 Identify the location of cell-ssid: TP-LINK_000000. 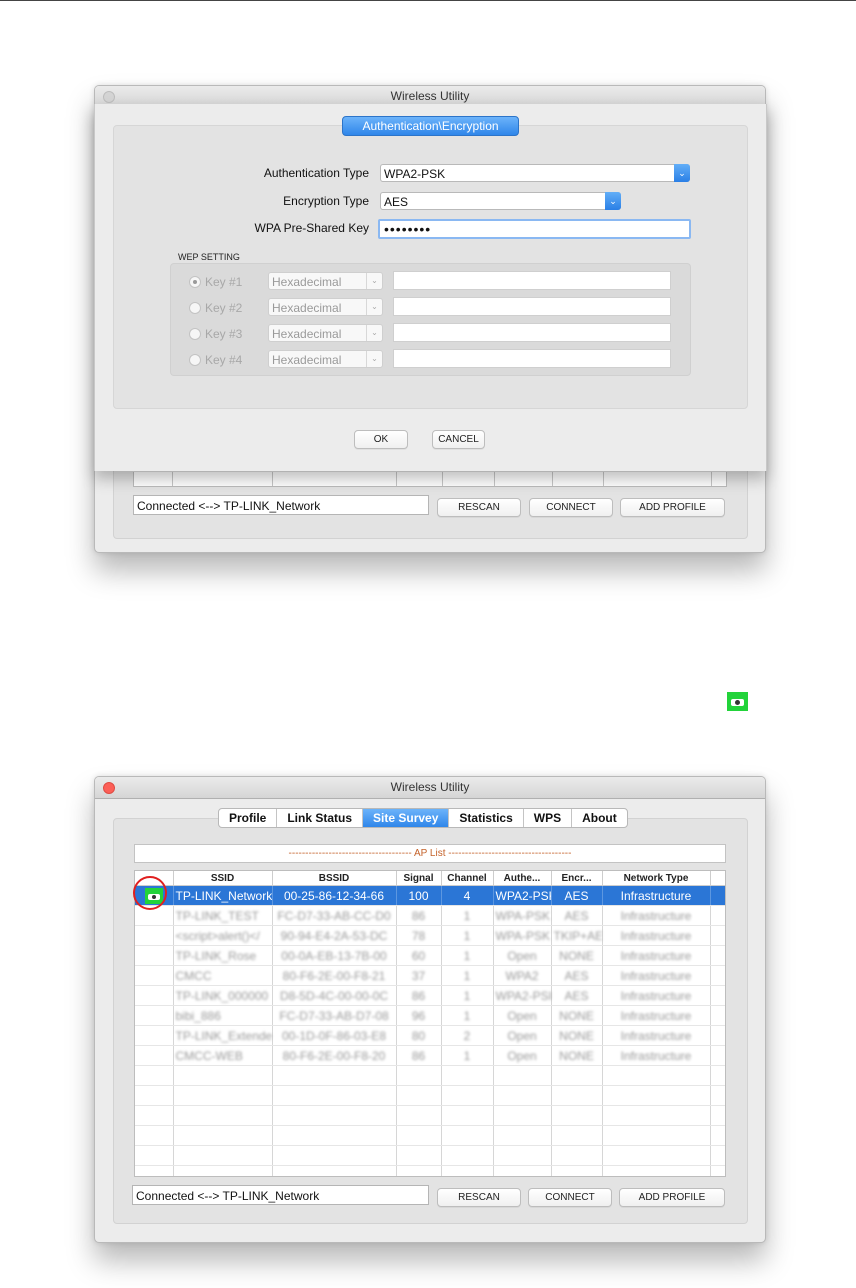
(223, 995).